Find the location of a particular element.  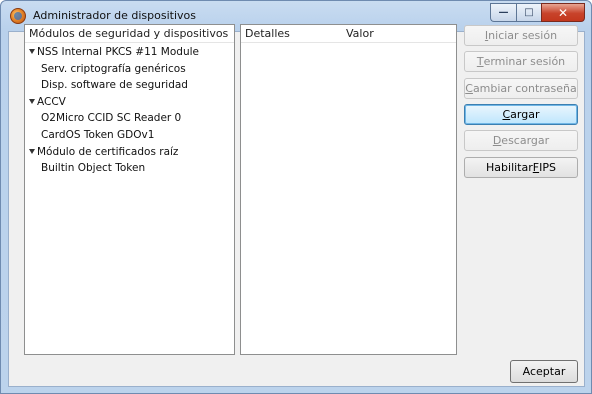

tree-item-label: Disp. software de seguridad is located at coordinates (114, 85).